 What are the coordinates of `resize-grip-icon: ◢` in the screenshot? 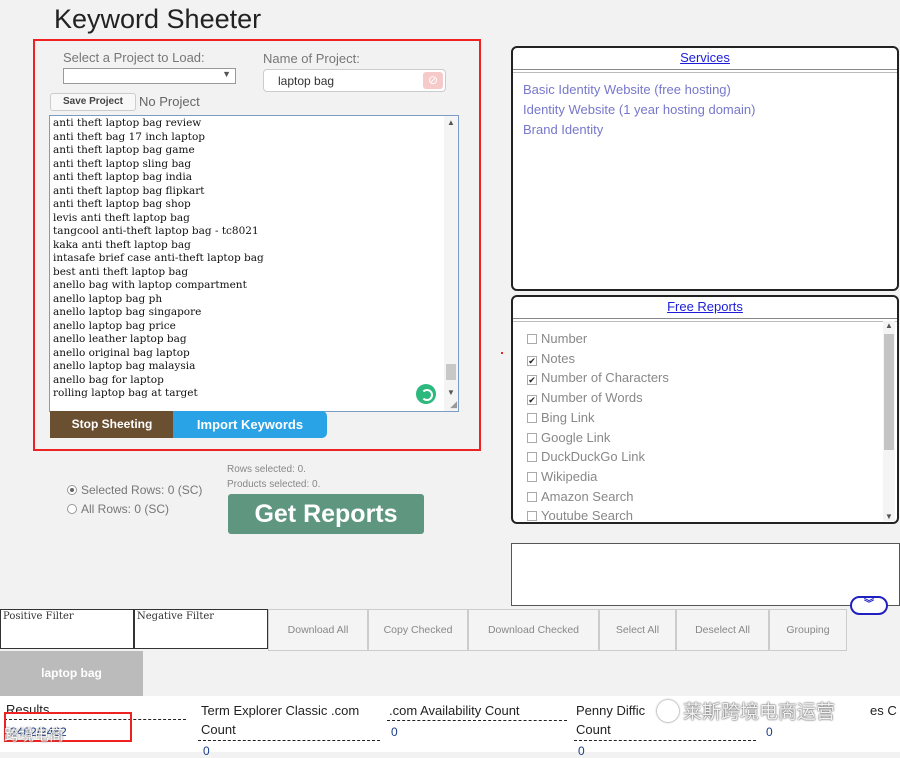 It's located at (453, 404).